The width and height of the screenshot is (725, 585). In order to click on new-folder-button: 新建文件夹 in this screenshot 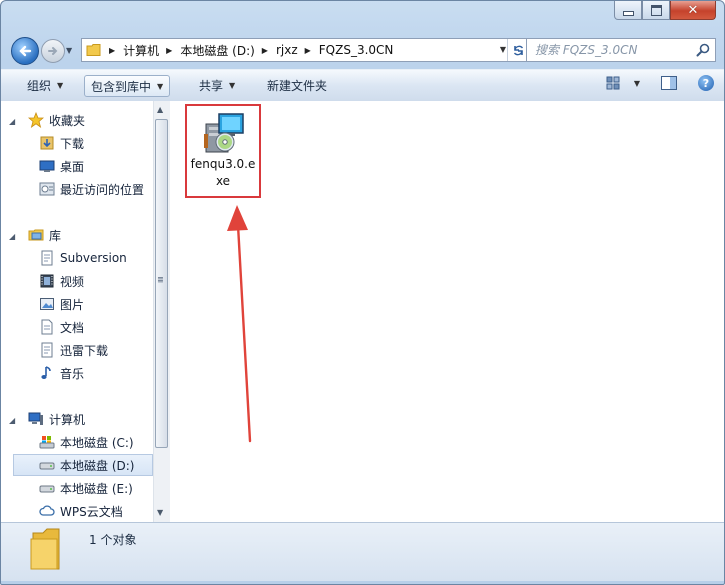, I will do `click(297, 85)`.